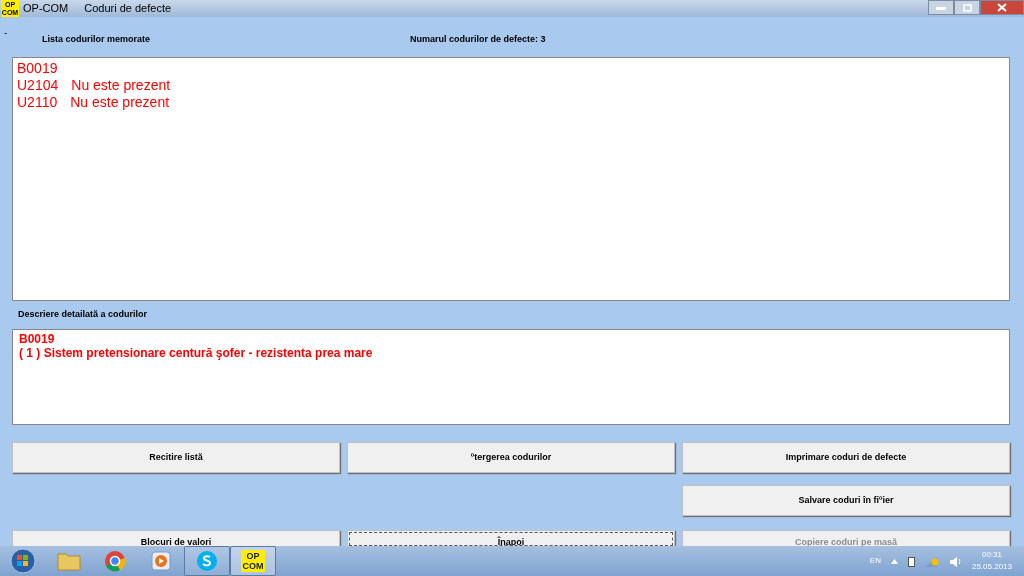 The image size is (1024, 576). What do you see at coordinates (6, 33) in the screenshot?
I see `dash-mark: -` at bounding box center [6, 33].